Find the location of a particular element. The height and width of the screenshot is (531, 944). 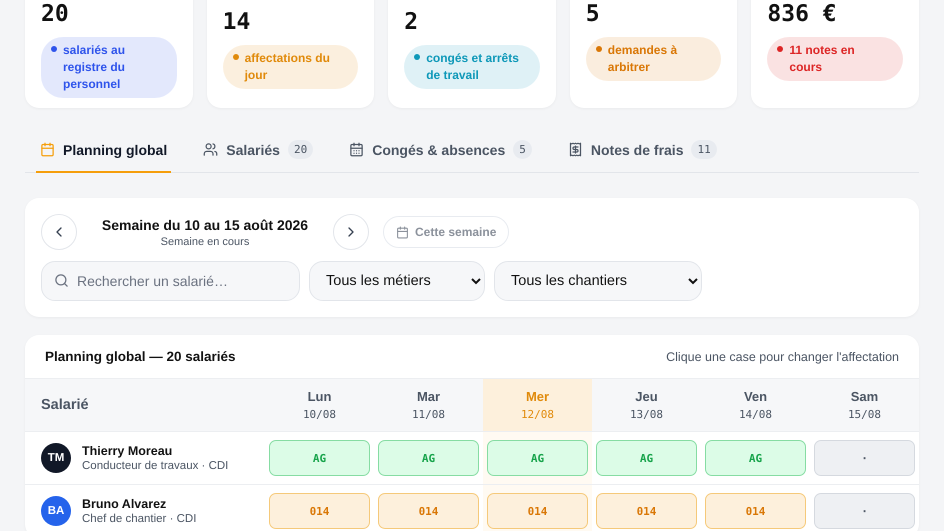

stat-badge: demandes à arbitrer is located at coordinates (654, 59).